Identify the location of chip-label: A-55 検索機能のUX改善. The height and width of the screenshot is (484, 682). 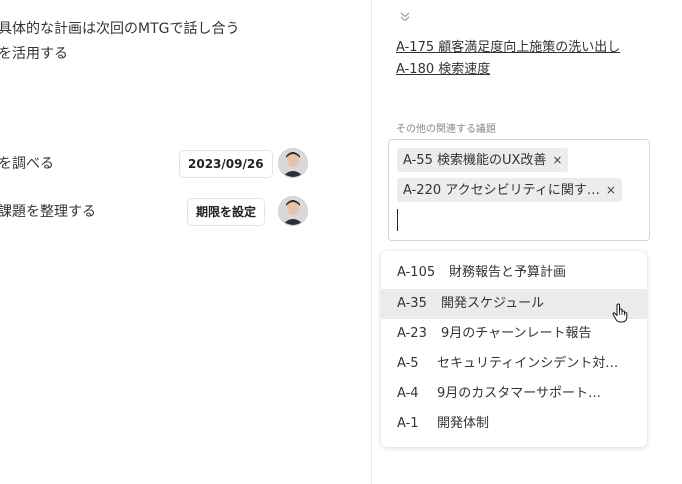
(475, 160).